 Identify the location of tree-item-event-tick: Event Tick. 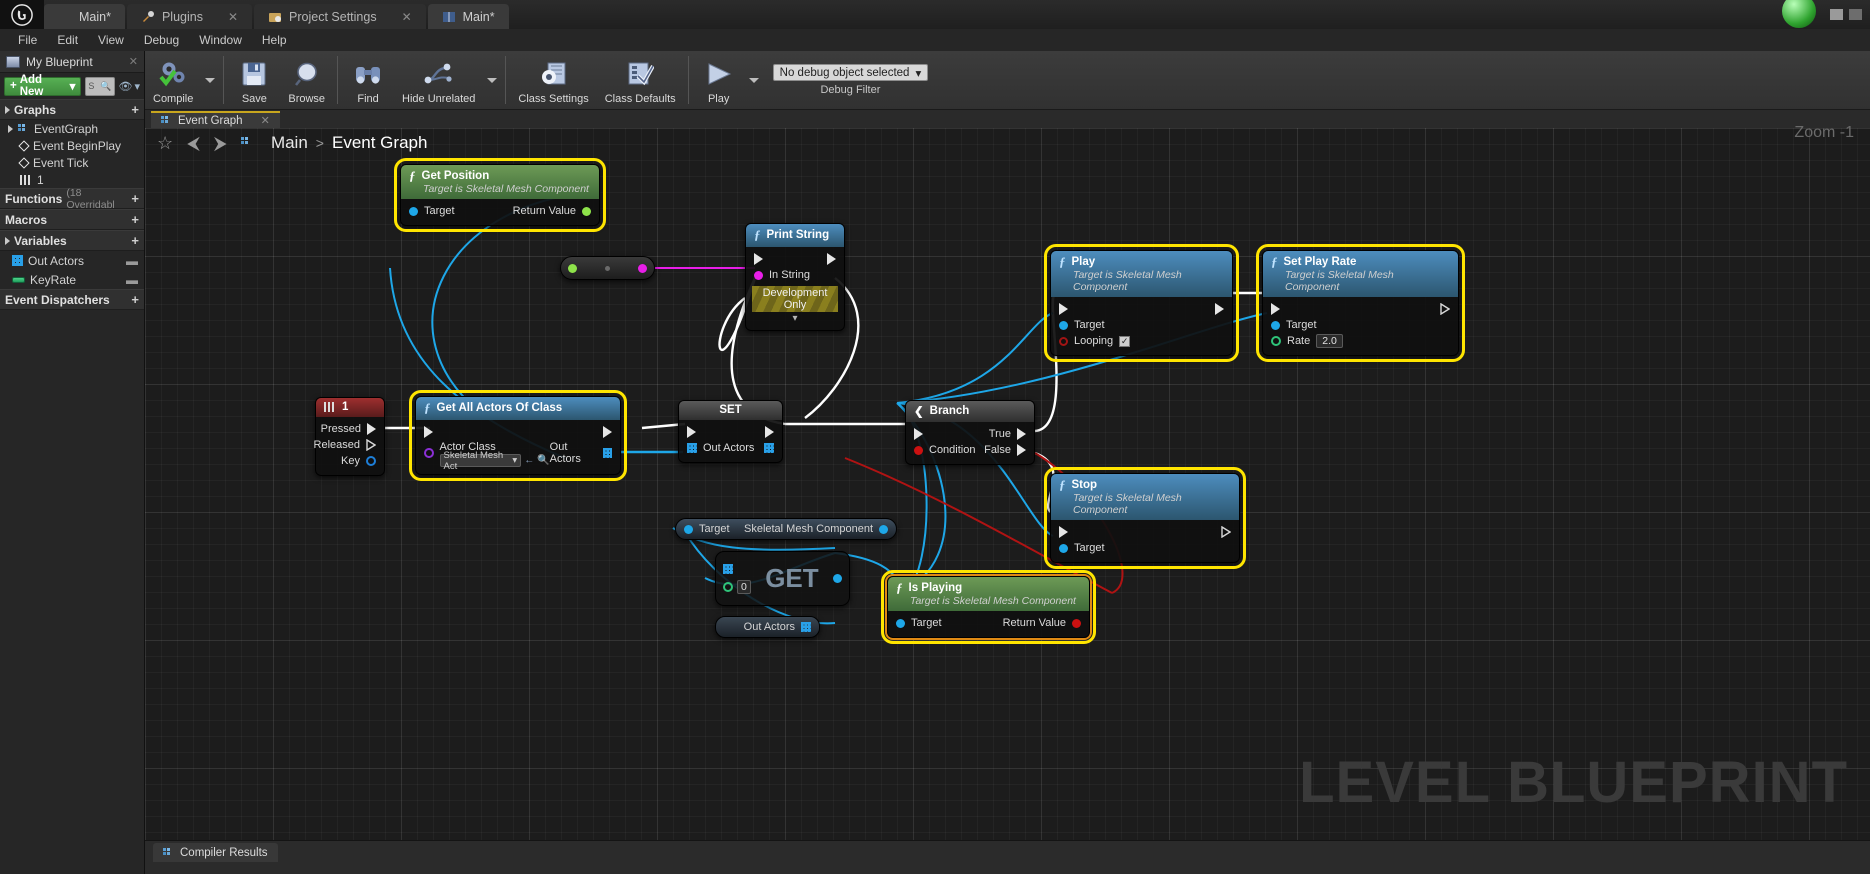
(72, 162).